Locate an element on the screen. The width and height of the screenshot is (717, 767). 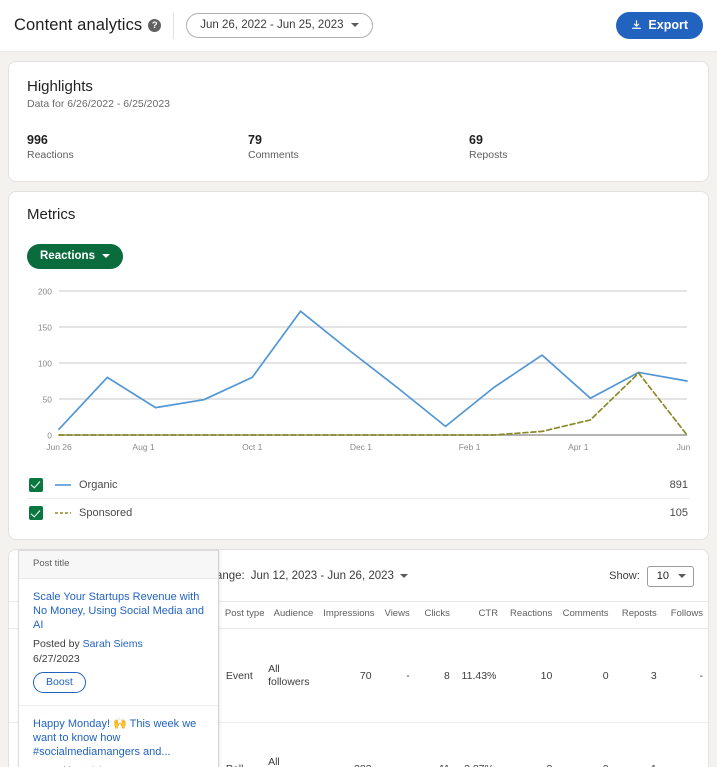
legend-value-sponsored: 105 is located at coordinates (678, 513).